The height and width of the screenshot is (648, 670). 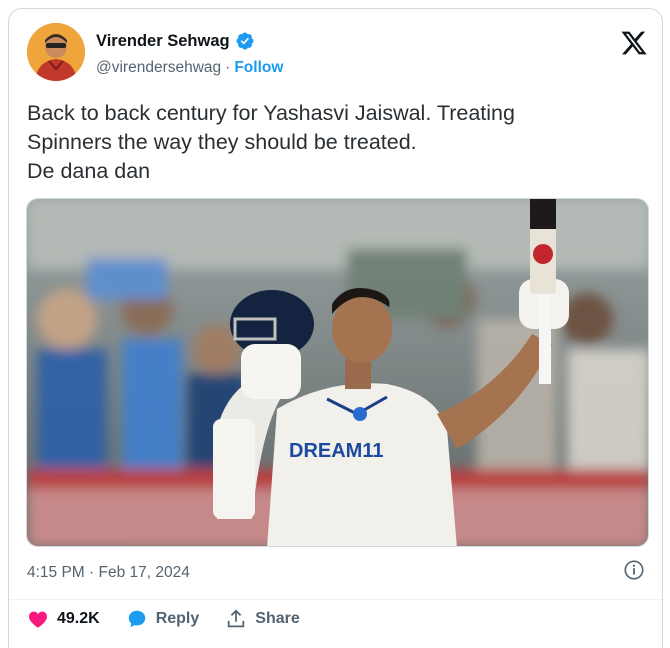 I want to click on likes-count: 49.2K, so click(x=78, y=618).